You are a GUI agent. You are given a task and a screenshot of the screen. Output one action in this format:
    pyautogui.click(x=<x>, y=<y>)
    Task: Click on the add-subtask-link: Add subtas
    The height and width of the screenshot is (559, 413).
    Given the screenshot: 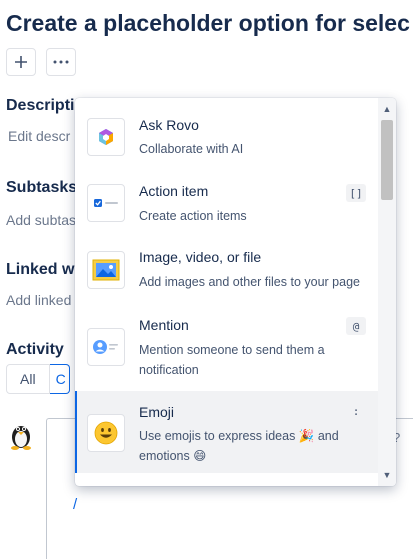 What is the action you would take?
    pyautogui.click(x=41, y=220)
    